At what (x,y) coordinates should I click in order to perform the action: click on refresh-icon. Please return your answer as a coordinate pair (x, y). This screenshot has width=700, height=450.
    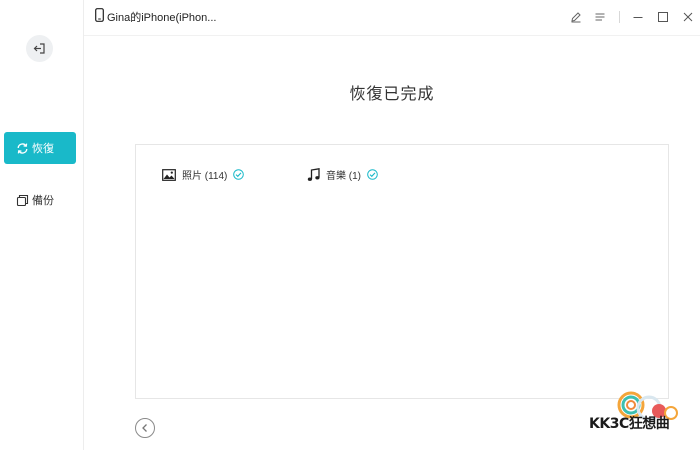
    Looking at the image, I should click on (22, 148).